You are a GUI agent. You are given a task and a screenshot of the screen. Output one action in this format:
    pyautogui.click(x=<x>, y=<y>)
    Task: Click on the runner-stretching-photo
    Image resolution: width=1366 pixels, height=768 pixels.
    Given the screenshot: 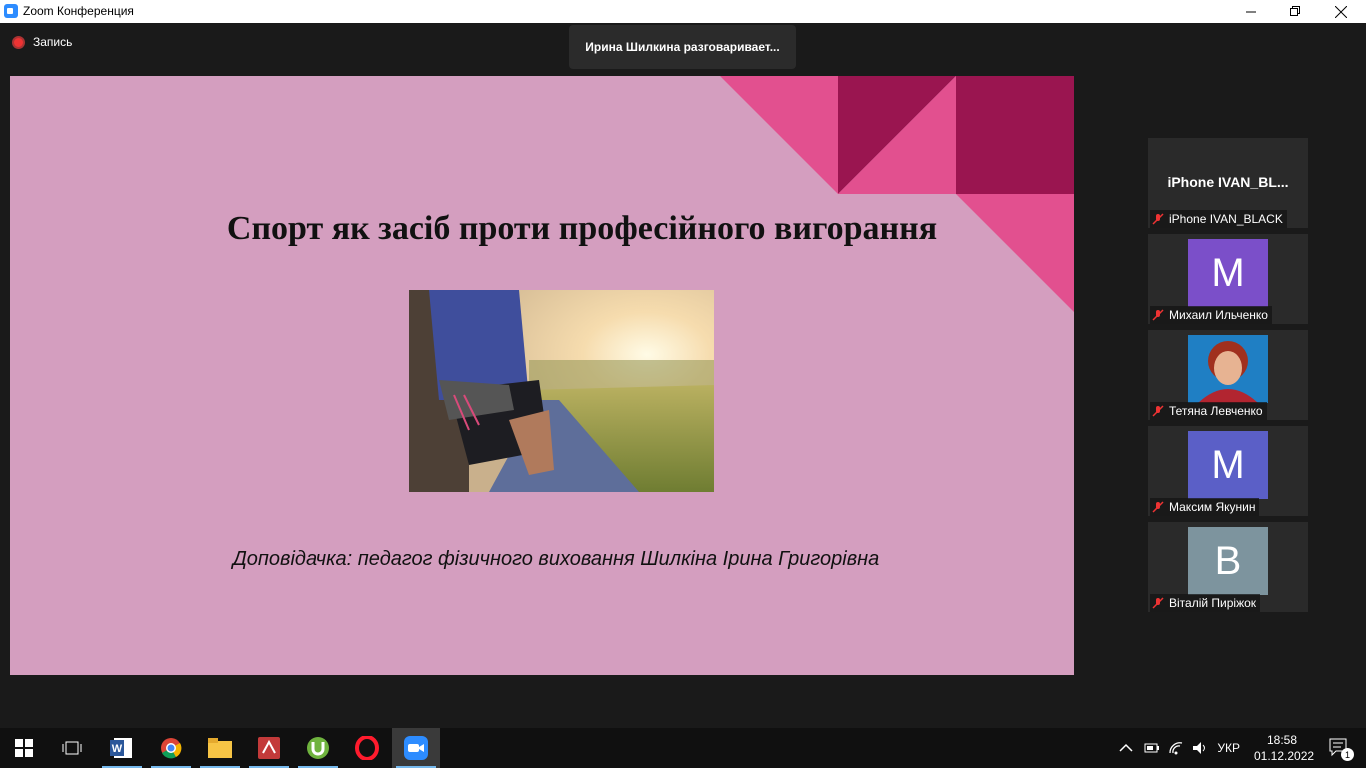 What is the action you would take?
    pyautogui.click(x=561, y=391)
    